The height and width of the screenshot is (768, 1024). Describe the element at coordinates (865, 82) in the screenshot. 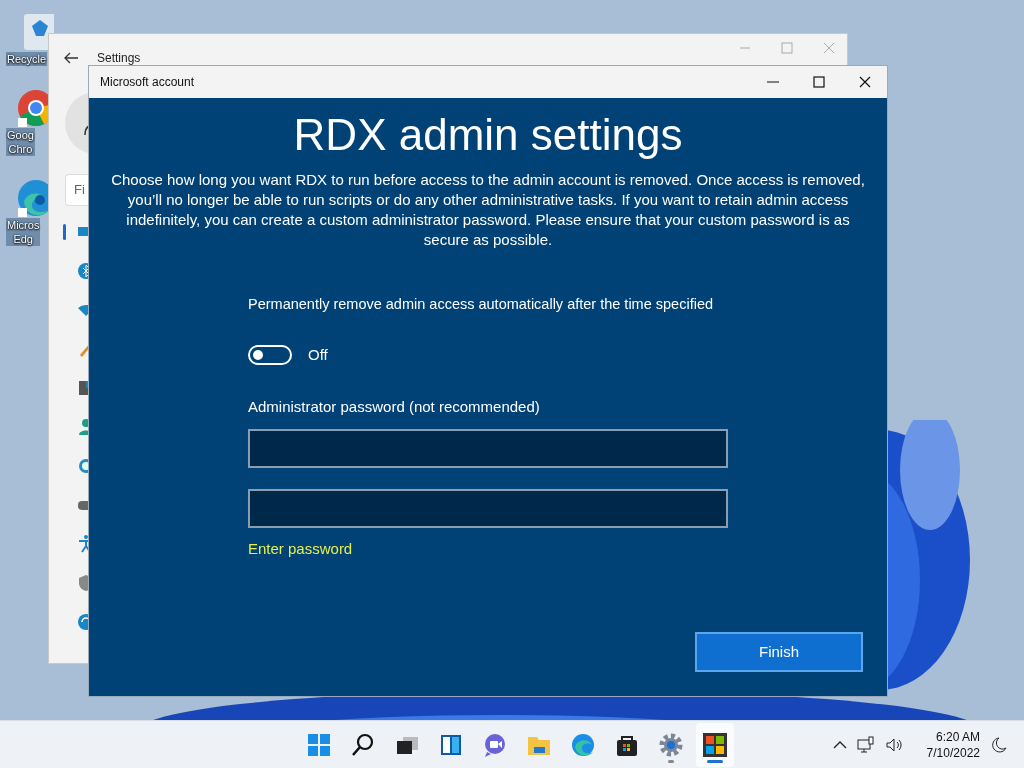

I see `close-icon` at that location.